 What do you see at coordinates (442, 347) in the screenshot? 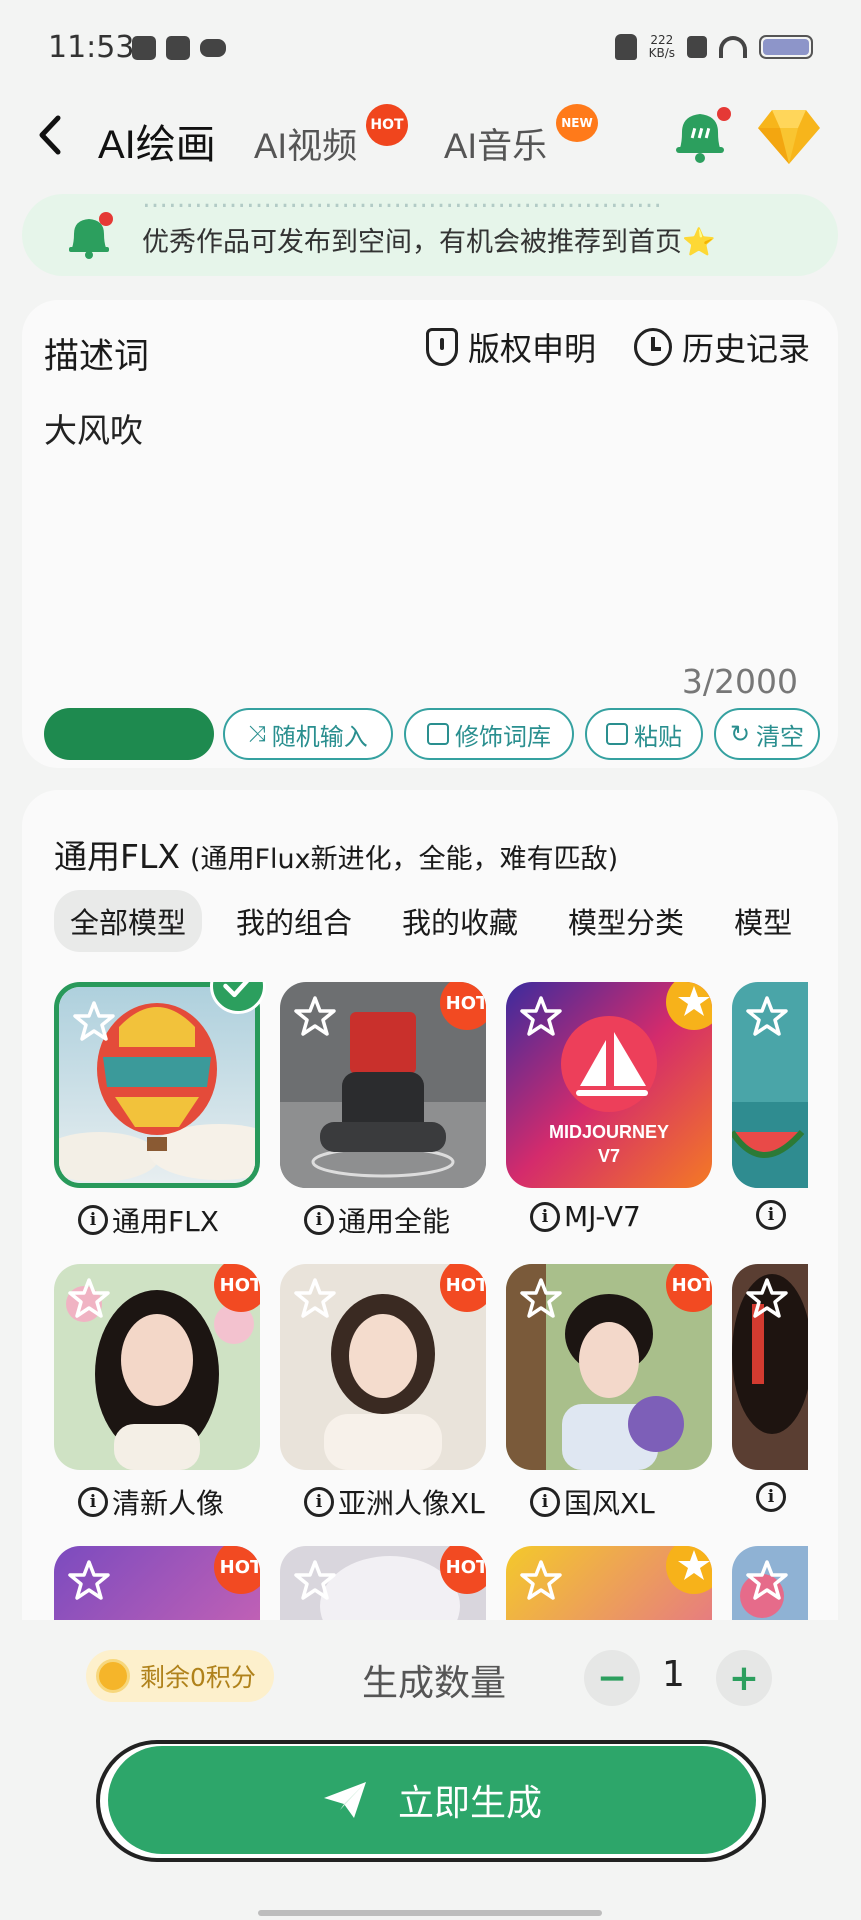
I see `shield-icon` at bounding box center [442, 347].